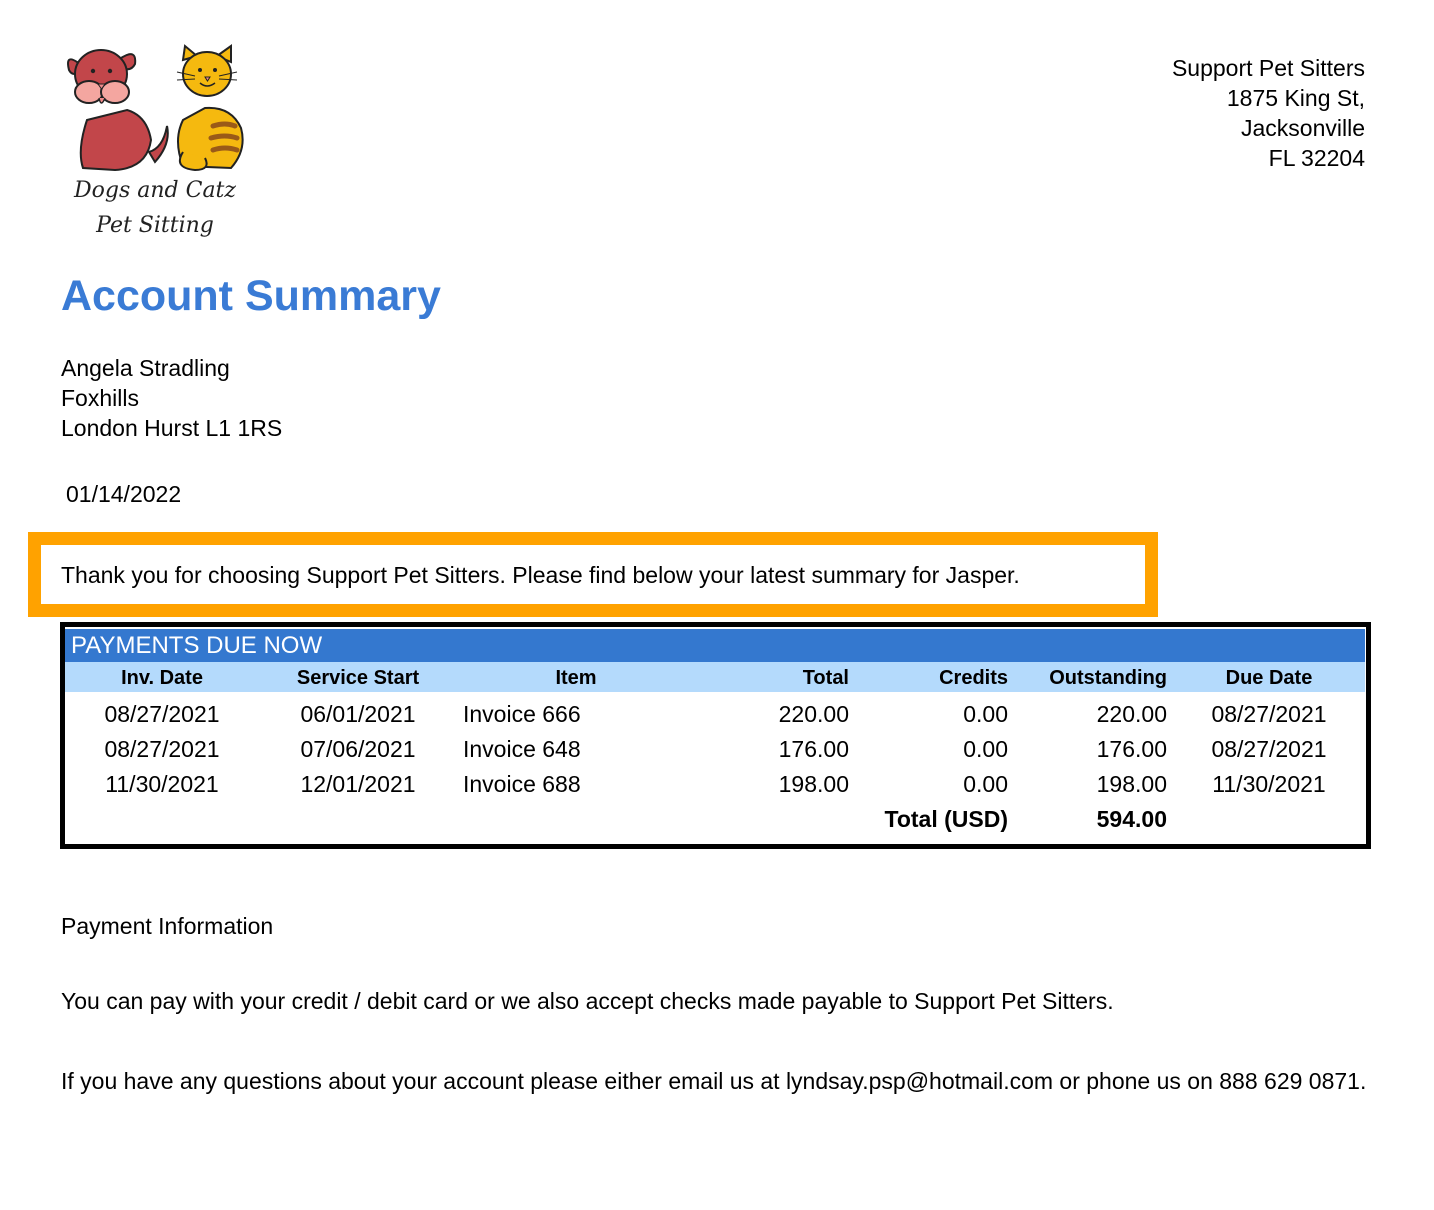 The height and width of the screenshot is (1210, 1434). Describe the element at coordinates (576, 678) in the screenshot. I see `header-item: Item` at that location.